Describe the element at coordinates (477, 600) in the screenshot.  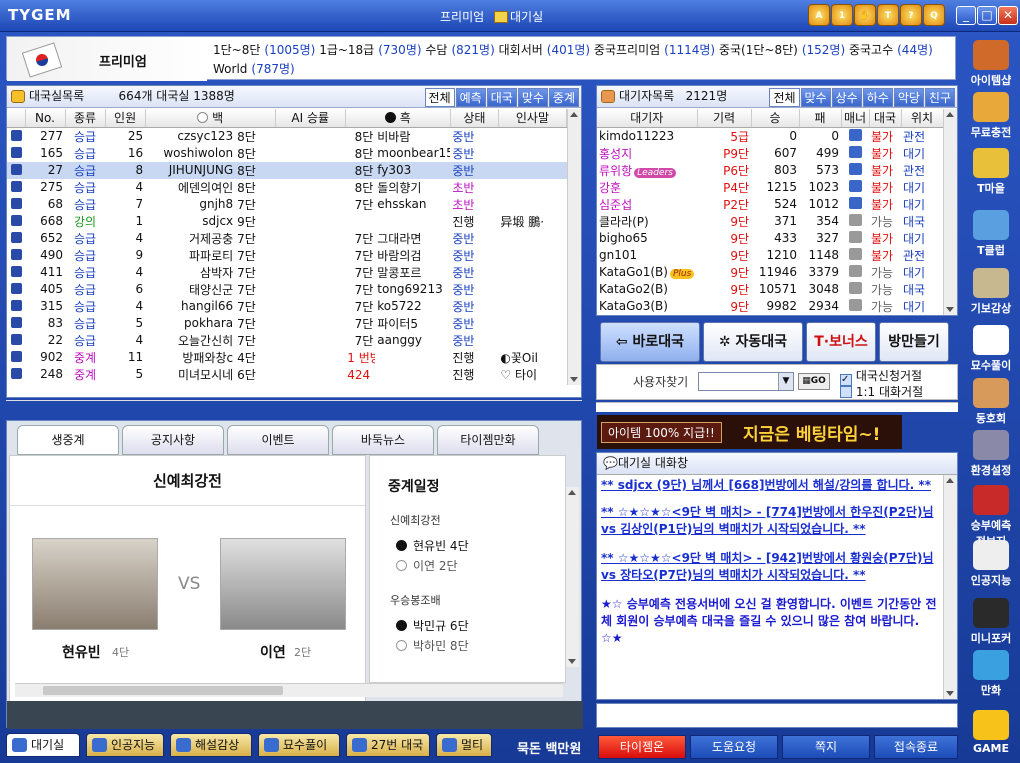
I see `schedule-event: 우승봉조배` at that location.